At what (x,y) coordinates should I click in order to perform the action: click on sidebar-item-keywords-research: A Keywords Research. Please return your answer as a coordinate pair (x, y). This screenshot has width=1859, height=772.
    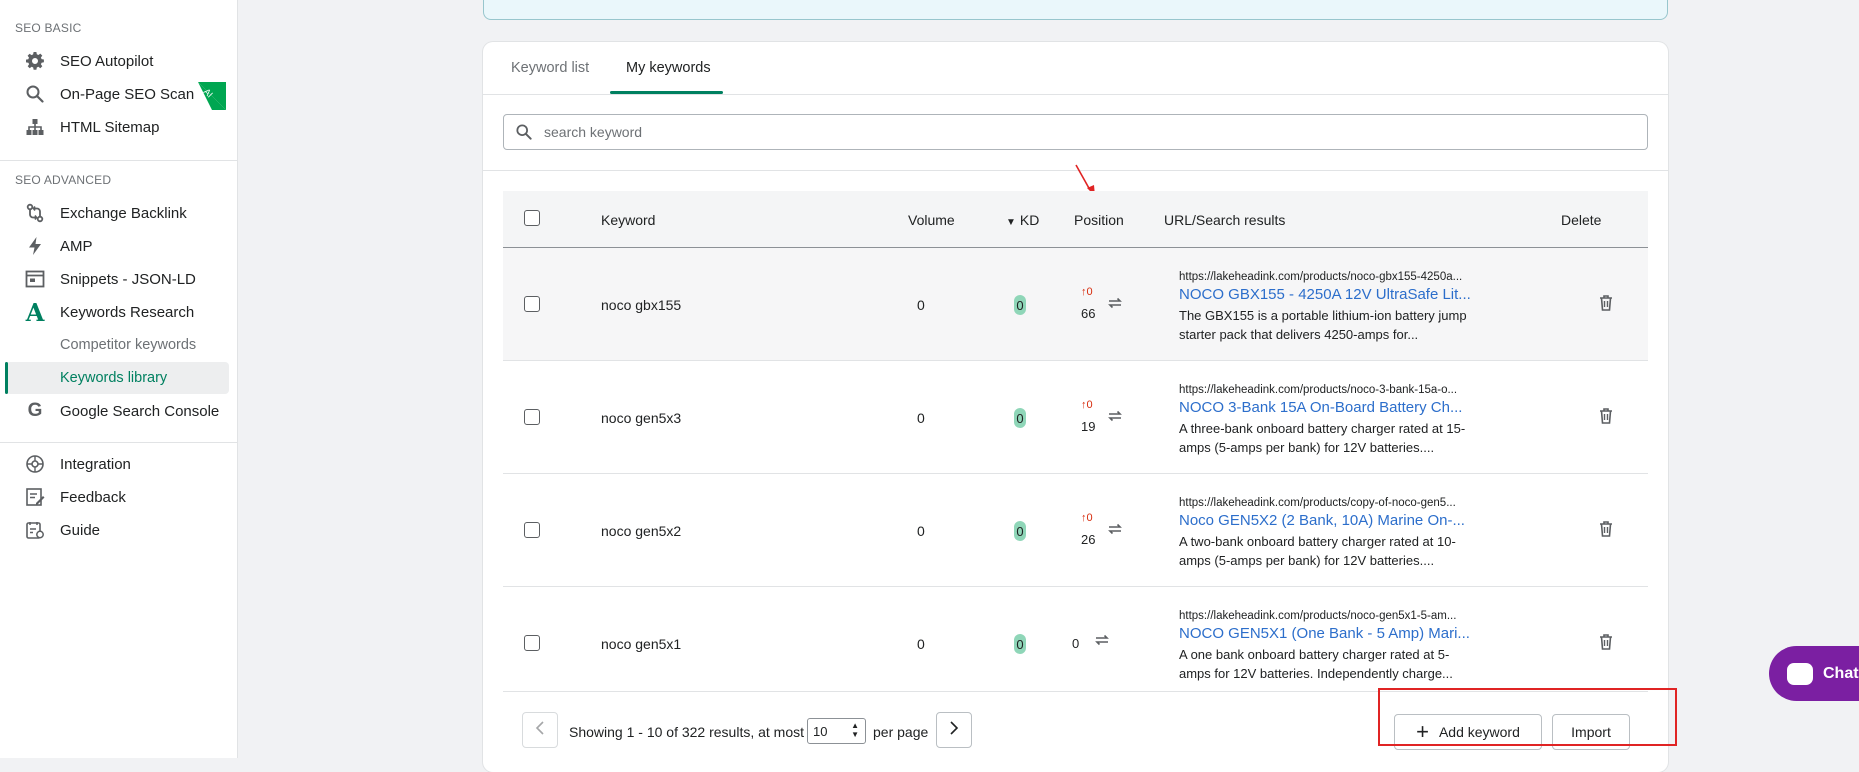
    Looking at the image, I should click on (117, 312).